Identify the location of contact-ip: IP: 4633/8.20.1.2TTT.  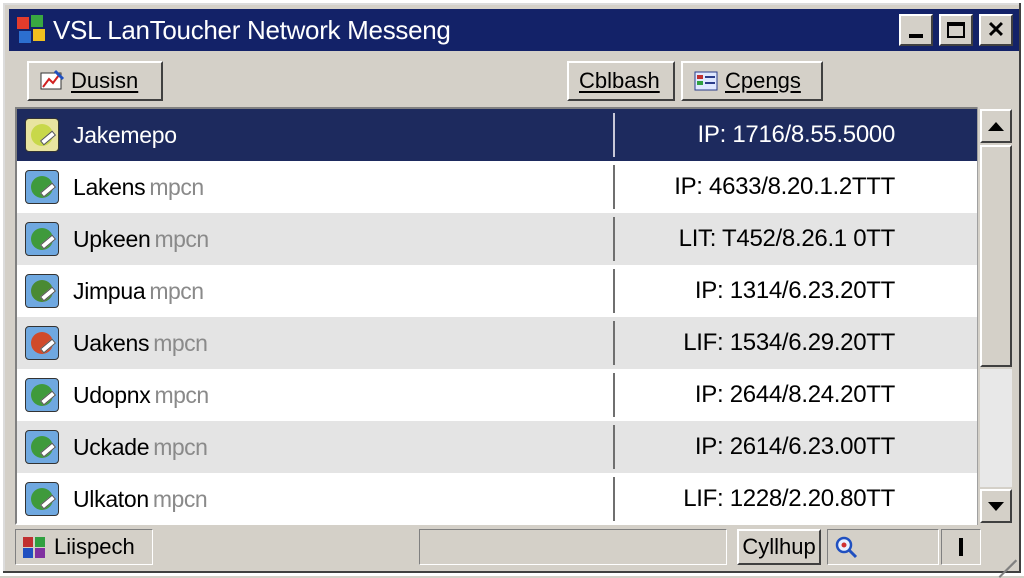
(784, 186).